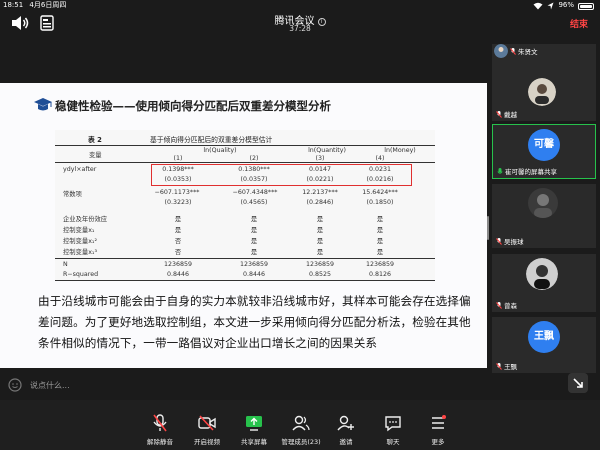 This screenshot has height=450, width=600. I want to click on slide-title: 稳健性检验——使用倾向得分匹配后双重差分模型分析, so click(193, 106).